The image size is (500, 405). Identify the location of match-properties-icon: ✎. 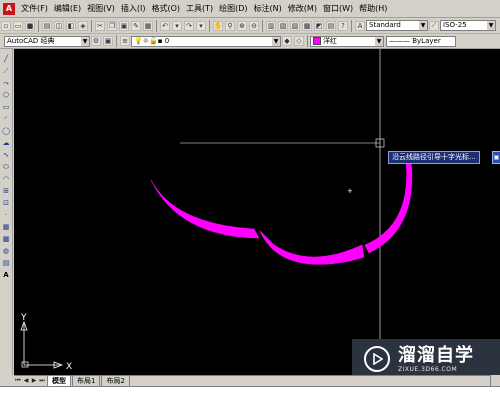
(136, 25).